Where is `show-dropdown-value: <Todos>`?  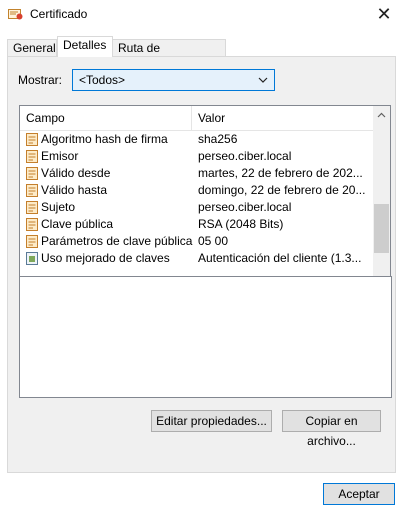
show-dropdown-value: <Todos> is located at coordinates (102, 80).